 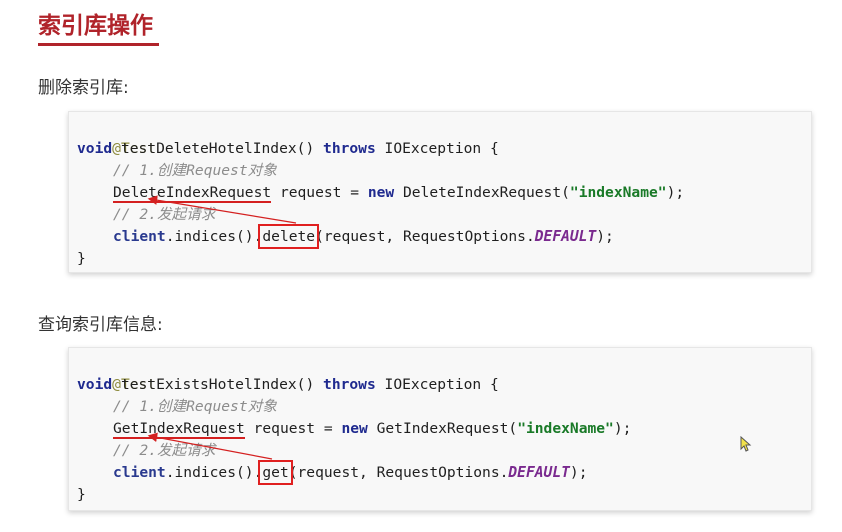 I want to click on method-signature: testDeleteHotelIndex(), so click(x=218, y=148).